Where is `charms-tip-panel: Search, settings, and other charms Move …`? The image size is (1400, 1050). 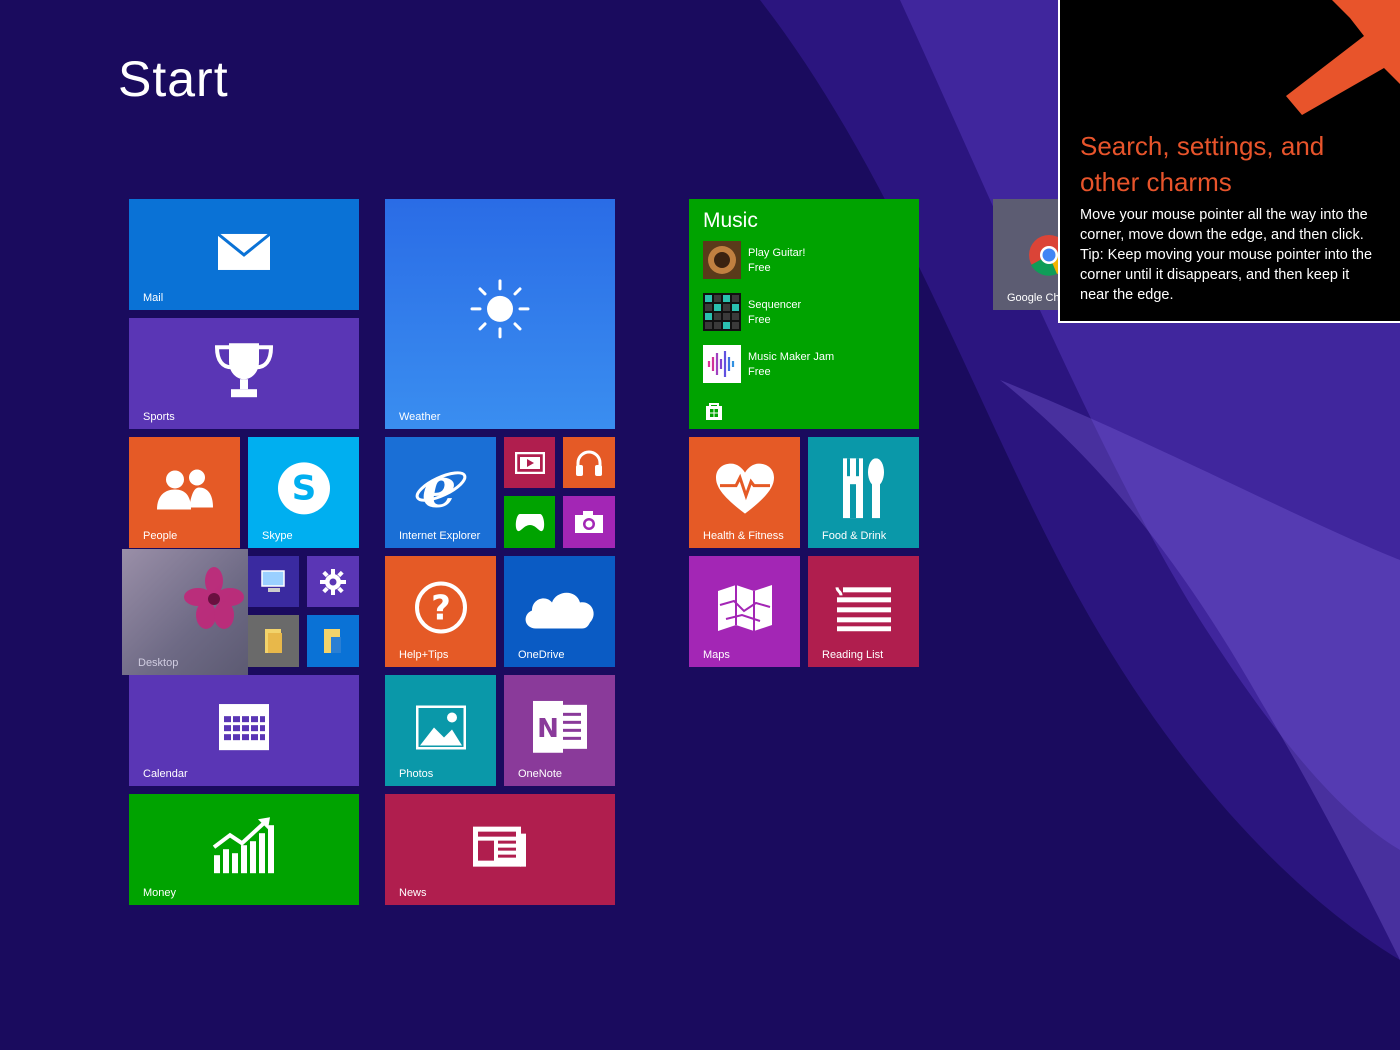
charms-tip-panel: Search, settings, and other charms Move … is located at coordinates (1229, 161).